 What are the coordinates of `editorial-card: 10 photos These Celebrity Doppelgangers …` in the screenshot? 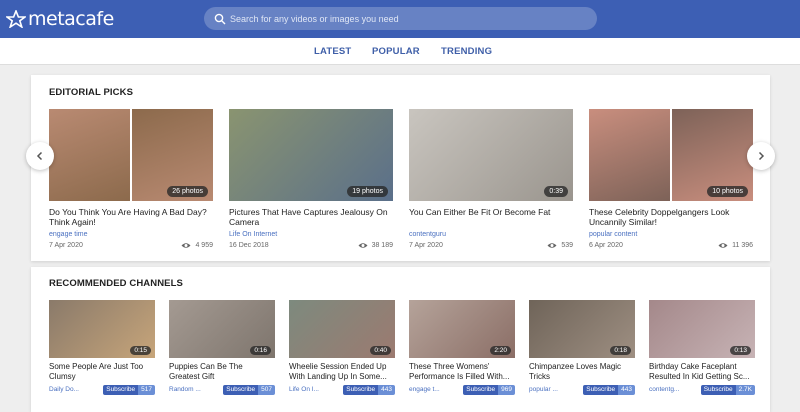 It's located at (671, 180).